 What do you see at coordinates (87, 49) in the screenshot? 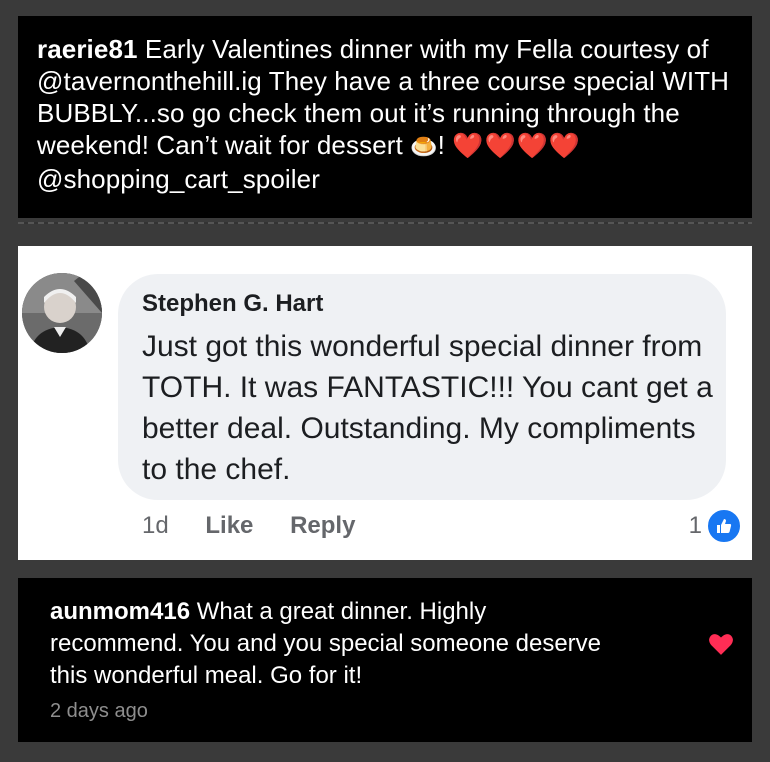
I see `post-username: raerie81` at bounding box center [87, 49].